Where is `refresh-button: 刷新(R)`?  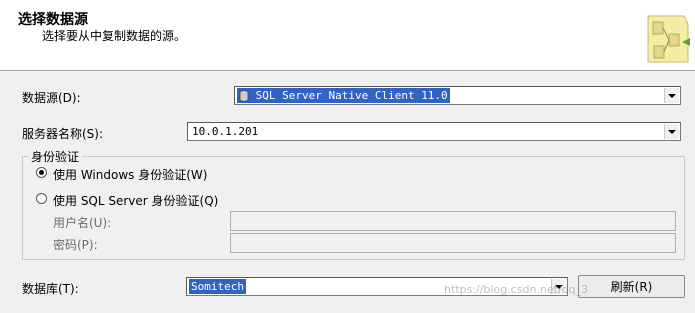 refresh-button: 刷新(R) is located at coordinates (631, 286).